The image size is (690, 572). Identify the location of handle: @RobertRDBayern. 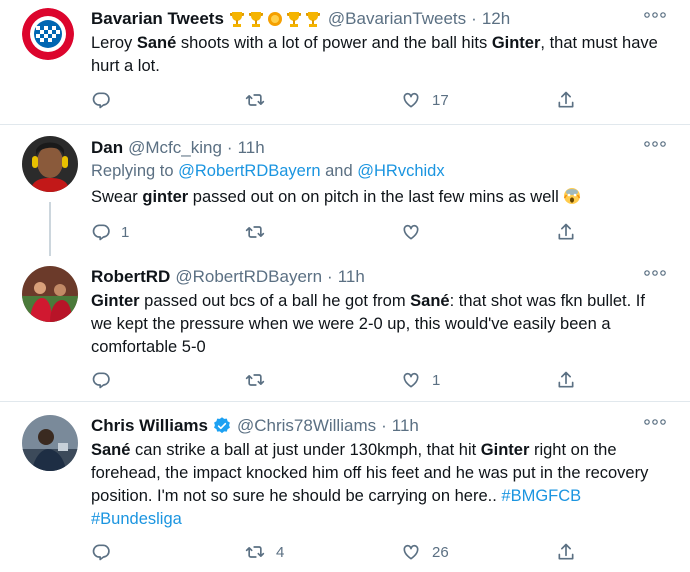
(248, 277).